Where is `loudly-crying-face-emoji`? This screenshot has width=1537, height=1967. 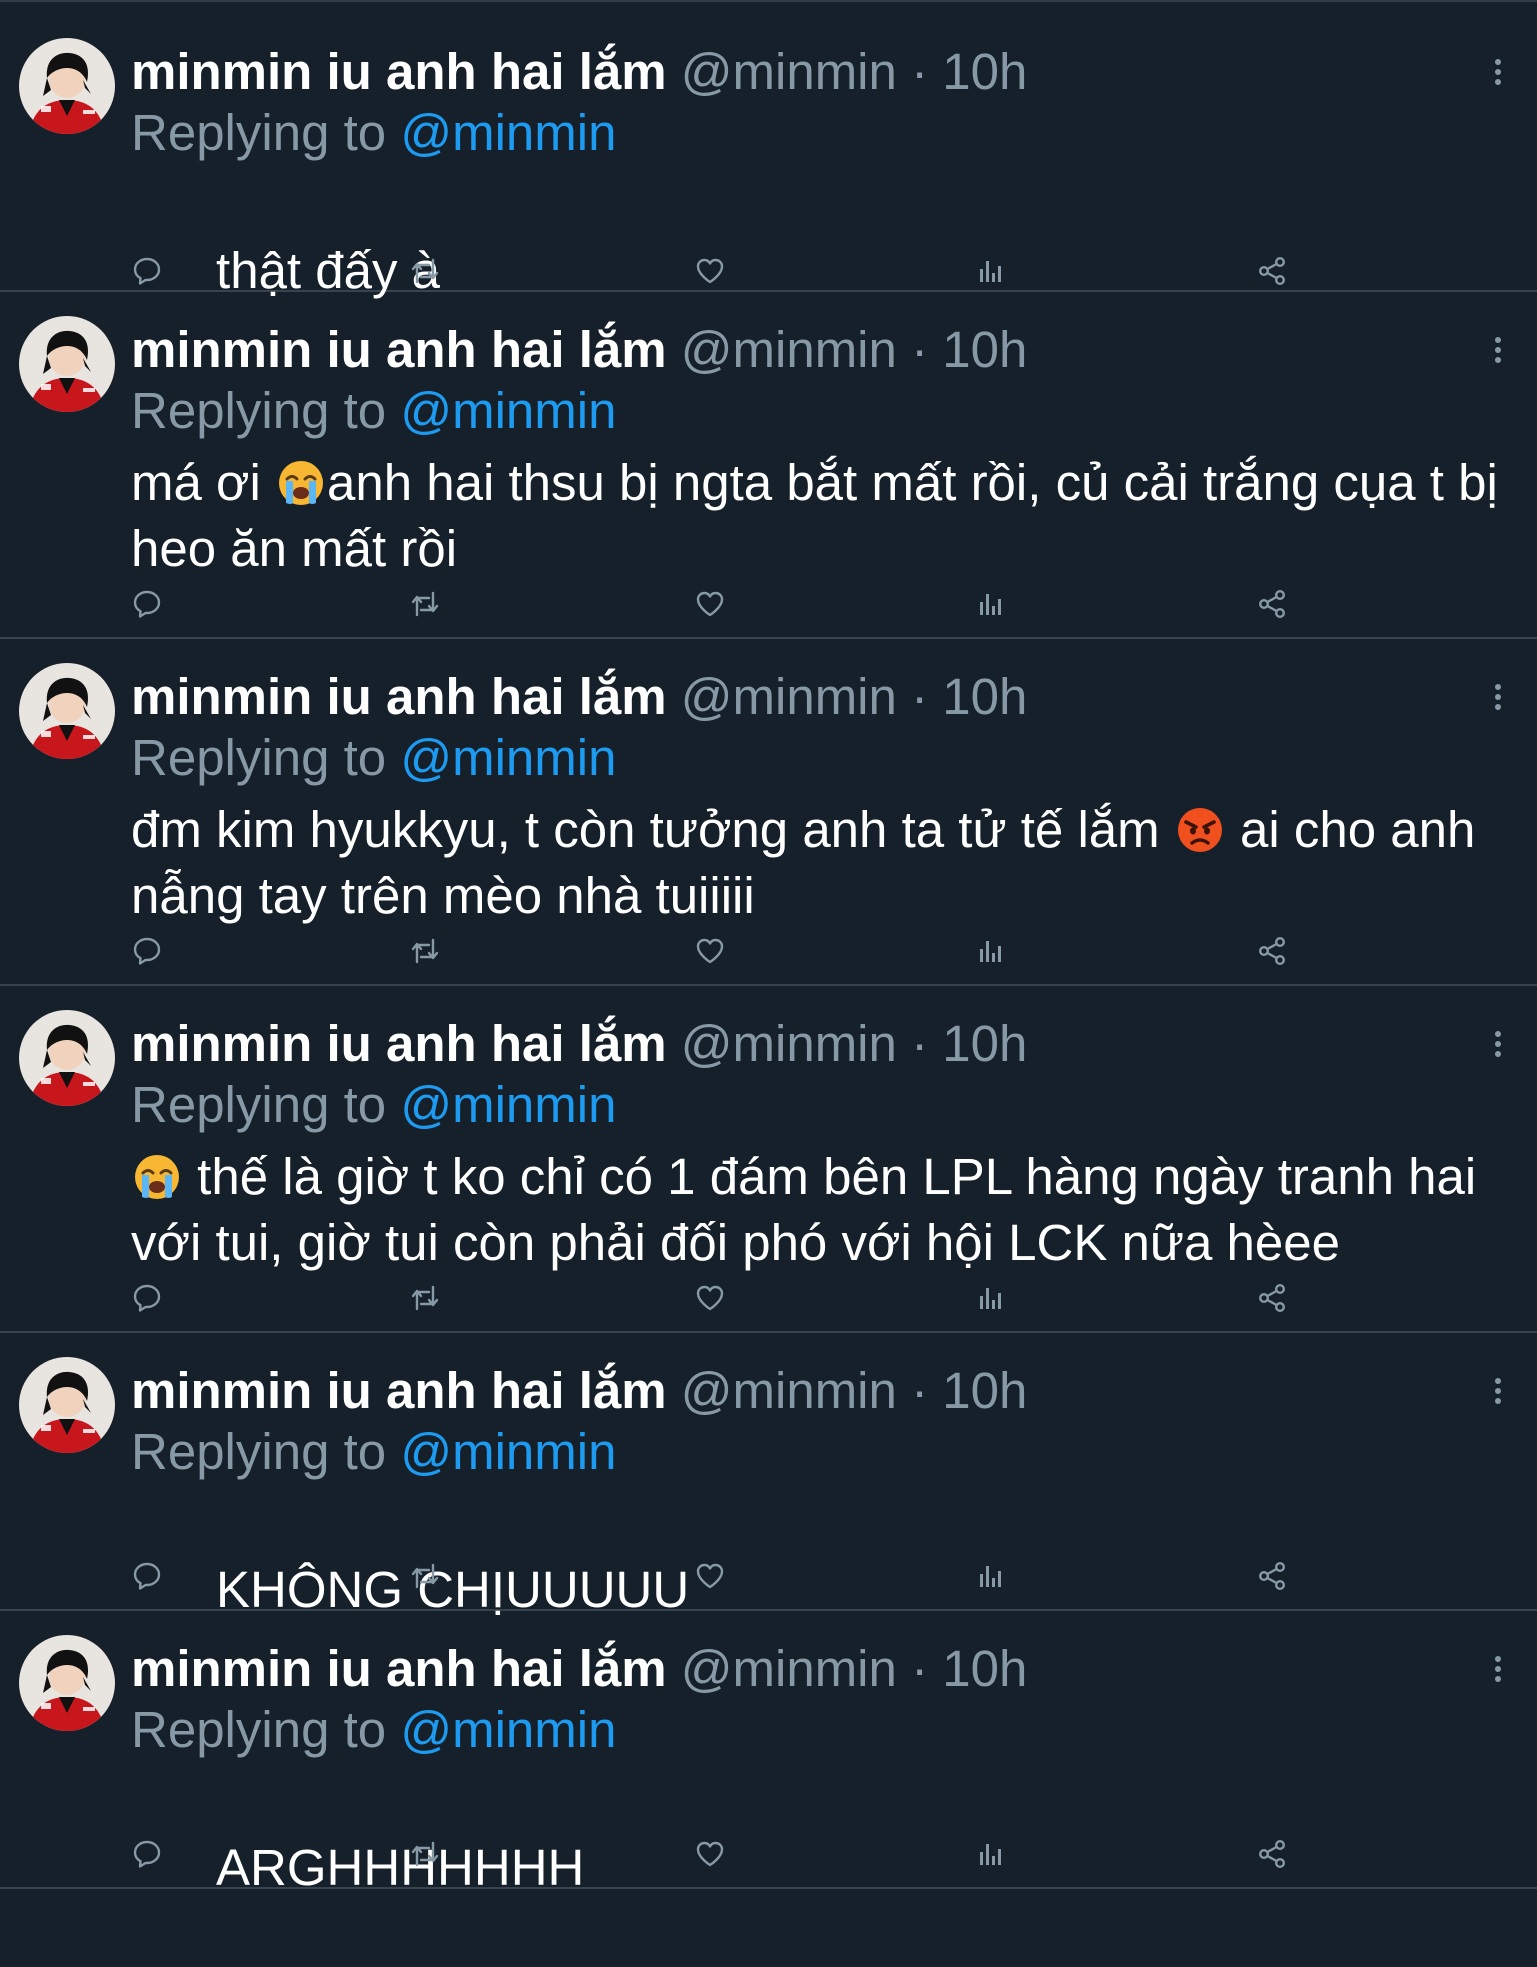
loudly-crying-face-emoji is located at coordinates (157, 1177).